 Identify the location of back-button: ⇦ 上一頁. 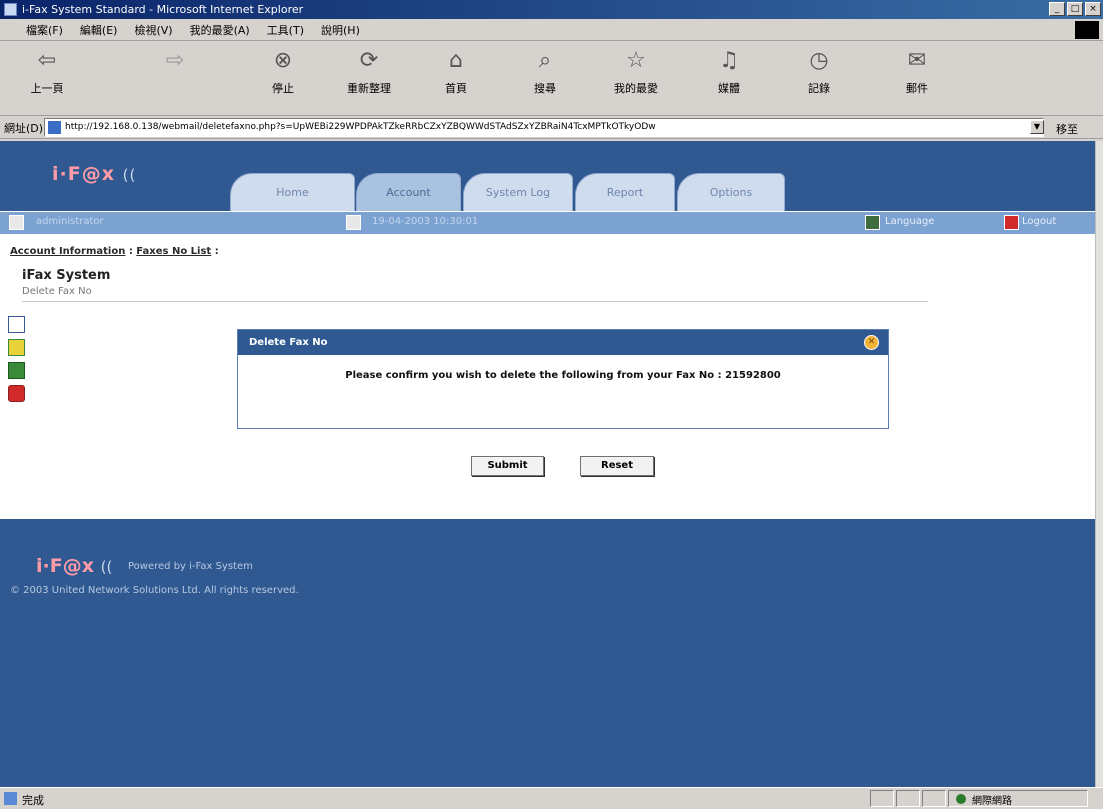
(47, 72).